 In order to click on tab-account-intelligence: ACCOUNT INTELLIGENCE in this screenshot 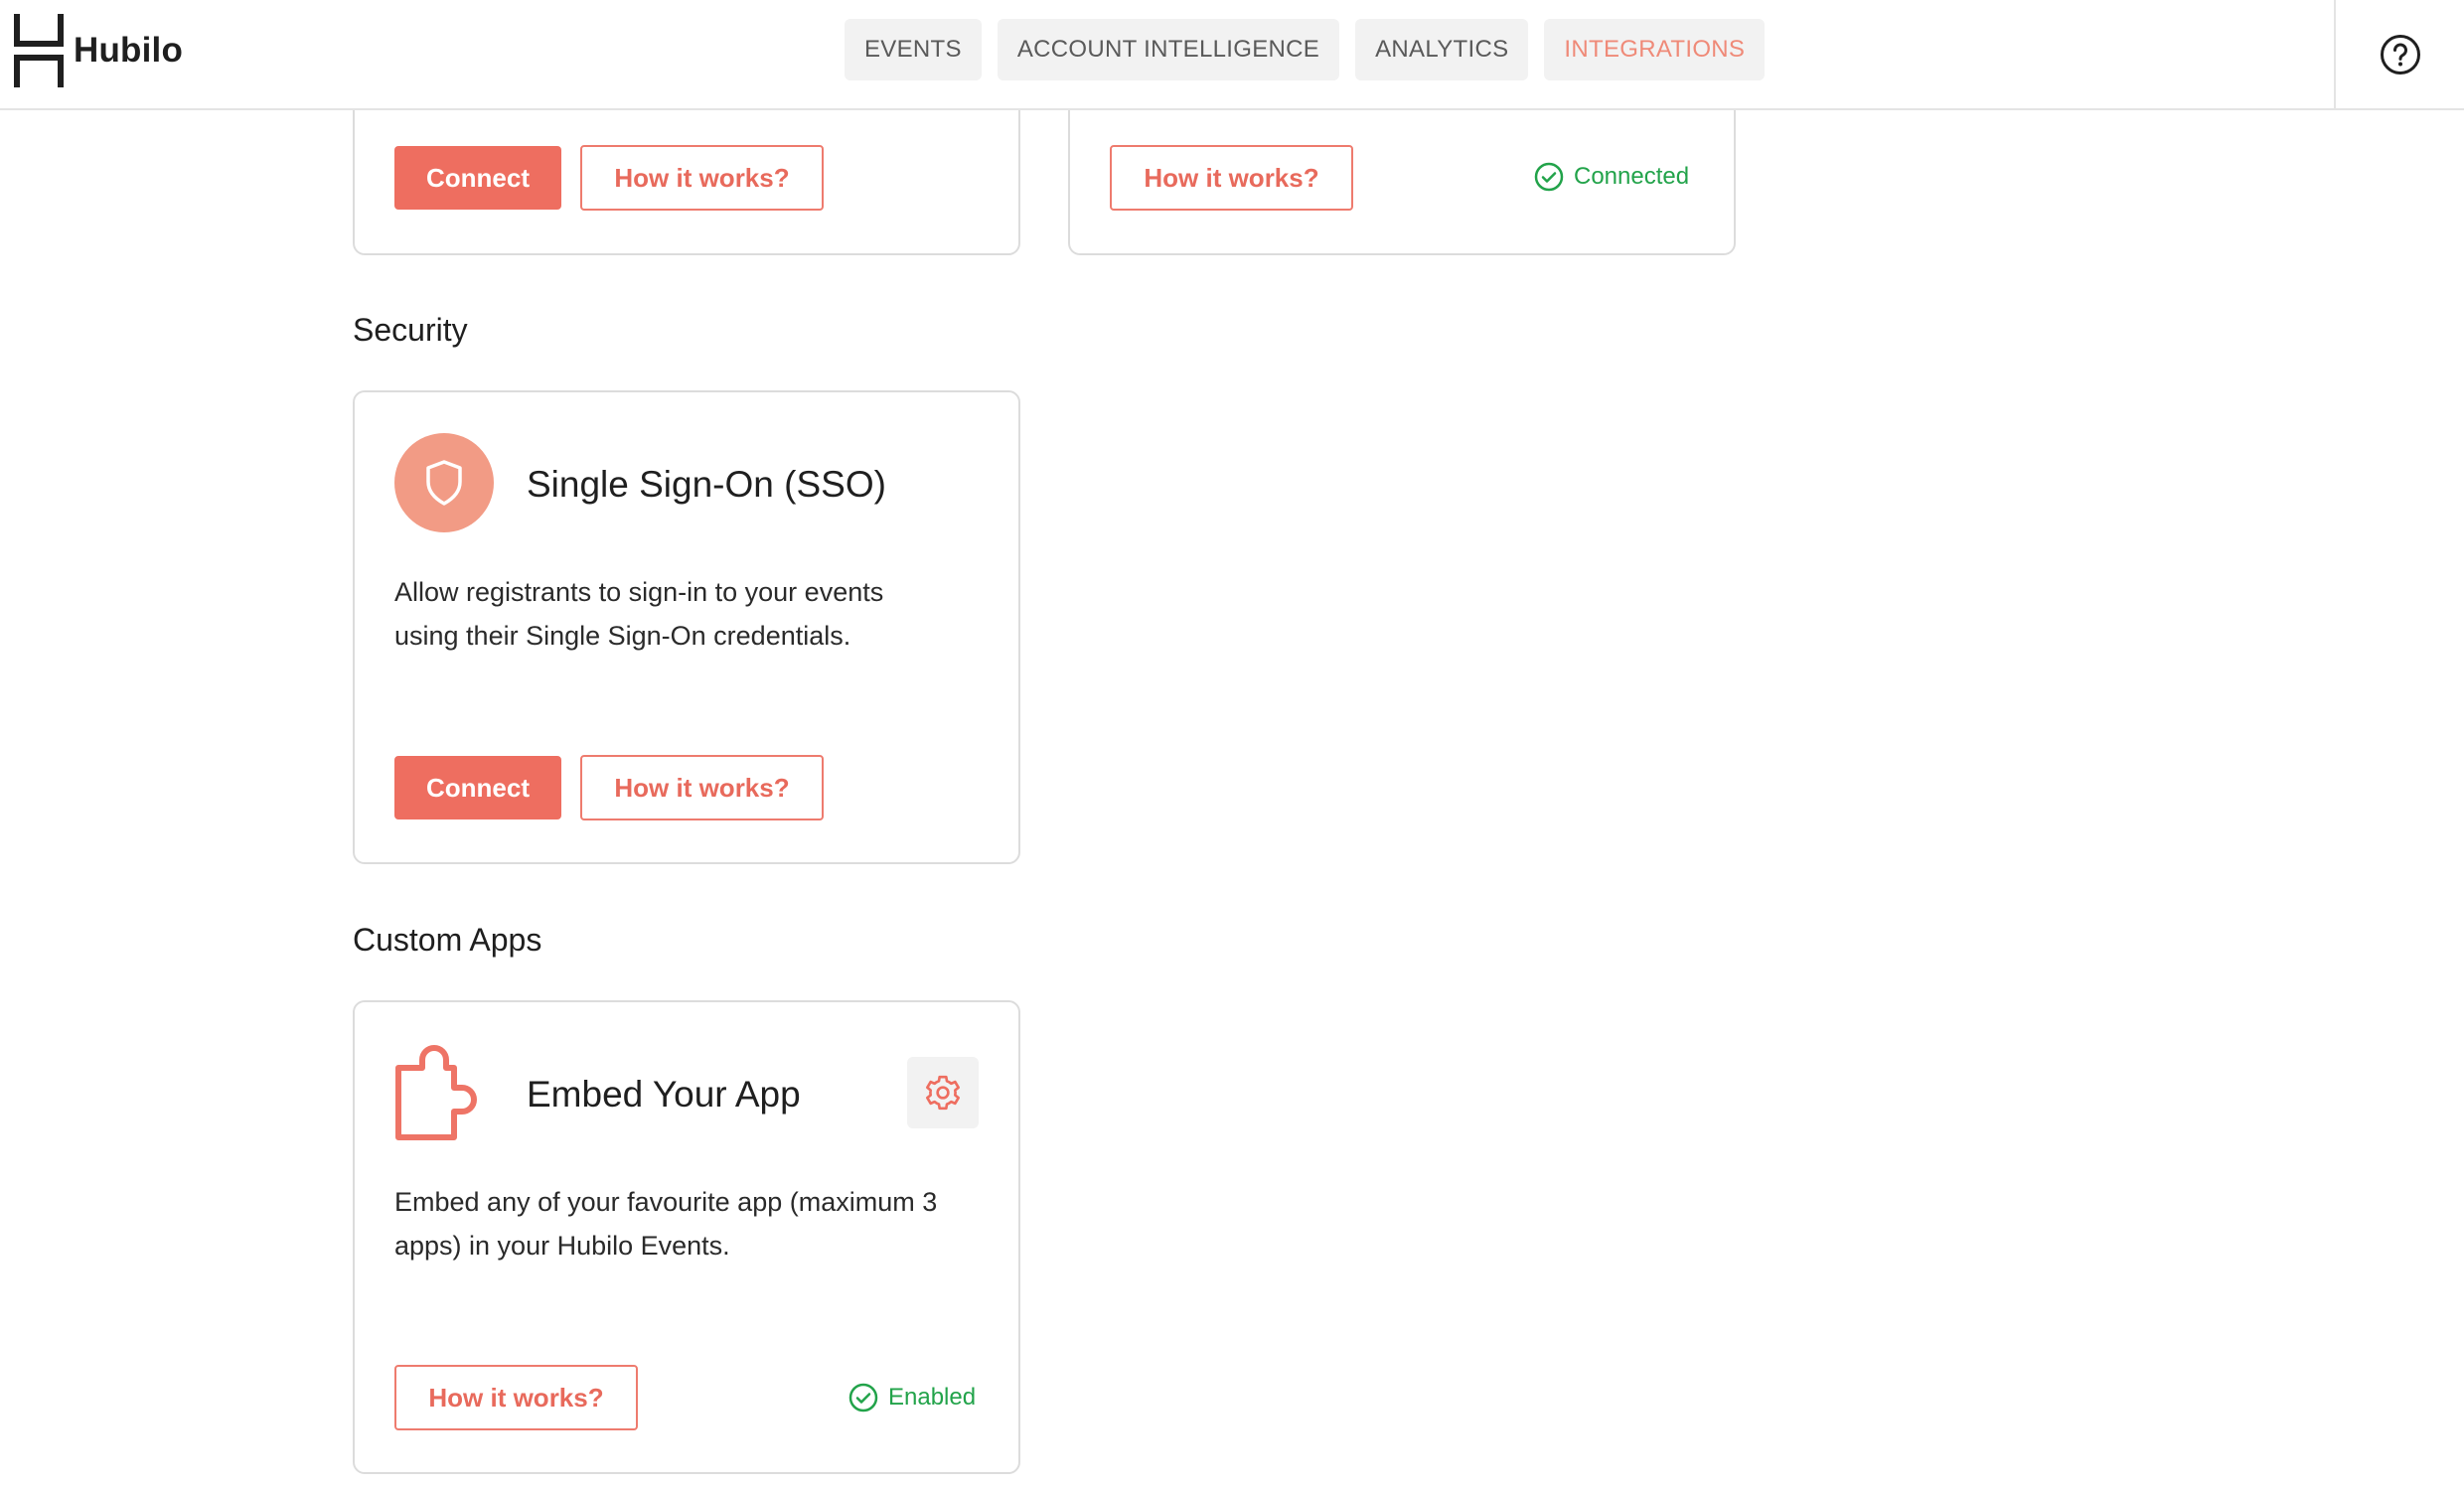, I will do `click(1168, 50)`.